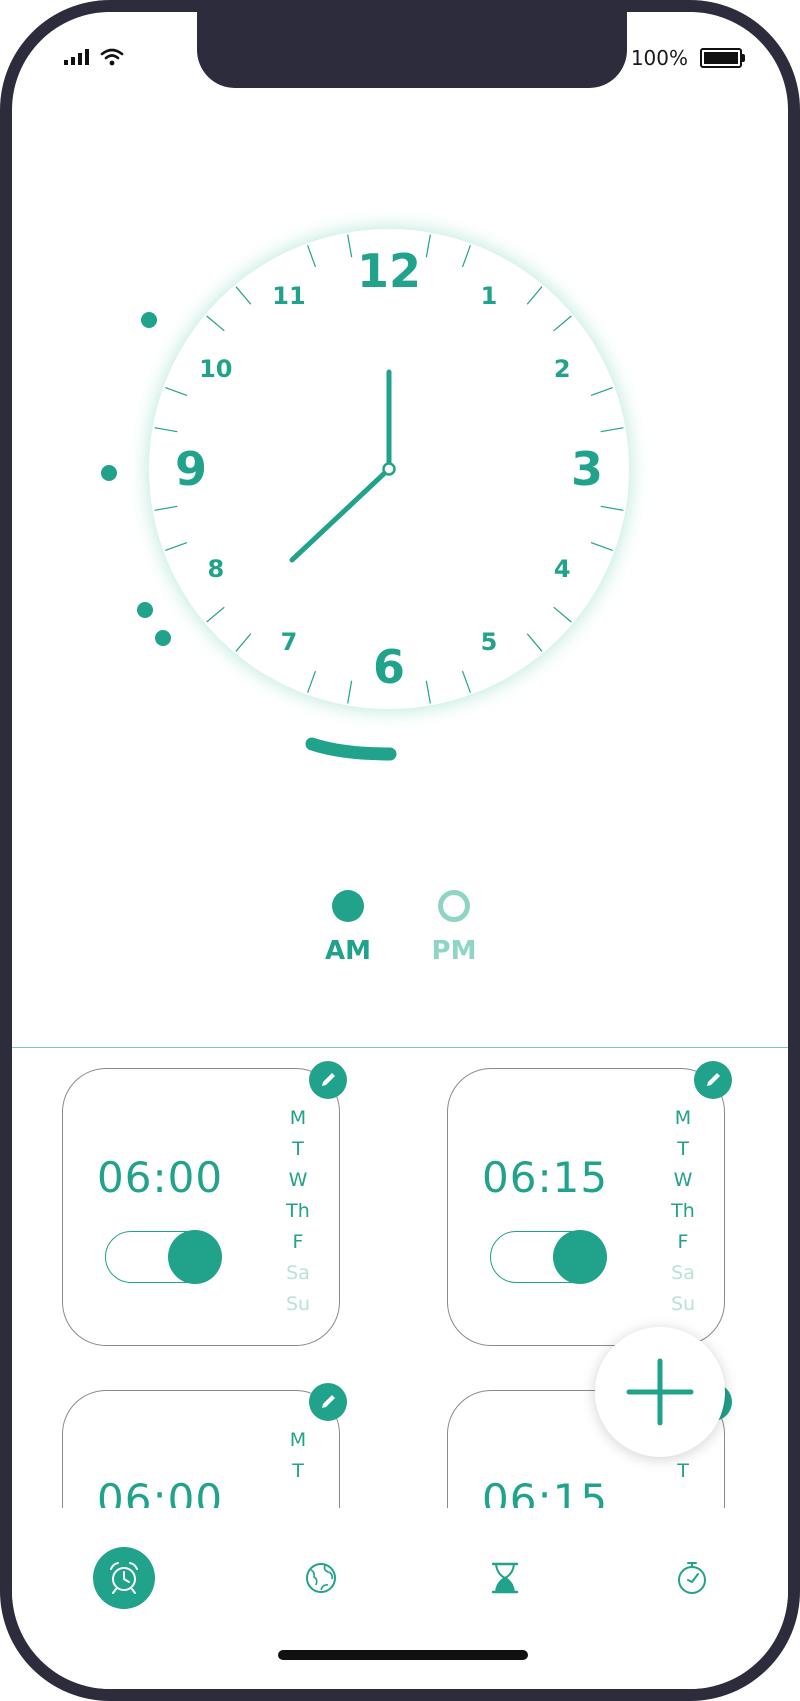  Describe the element at coordinates (389, 469) in the screenshot. I see `clock-center` at that location.